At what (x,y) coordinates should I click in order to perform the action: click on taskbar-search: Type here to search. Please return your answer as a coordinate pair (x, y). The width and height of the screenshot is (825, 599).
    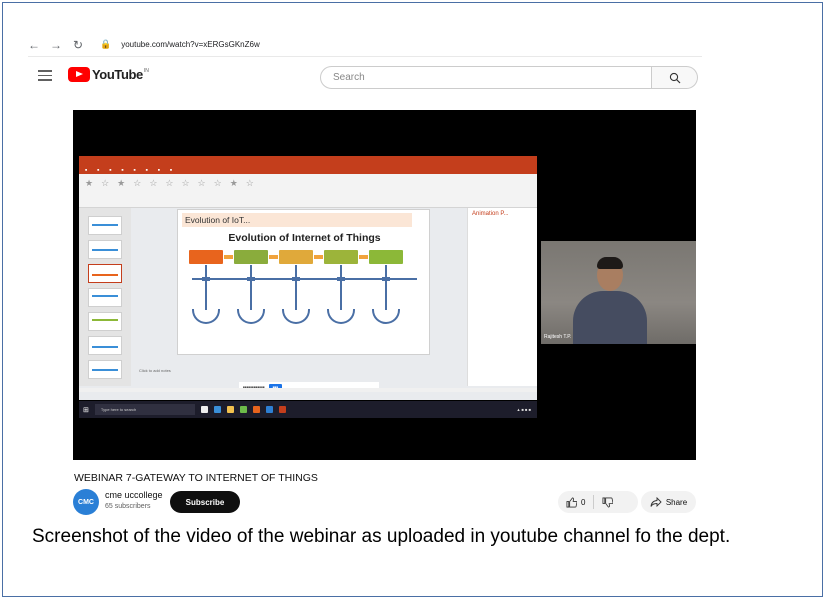
    Looking at the image, I should click on (144, 409).